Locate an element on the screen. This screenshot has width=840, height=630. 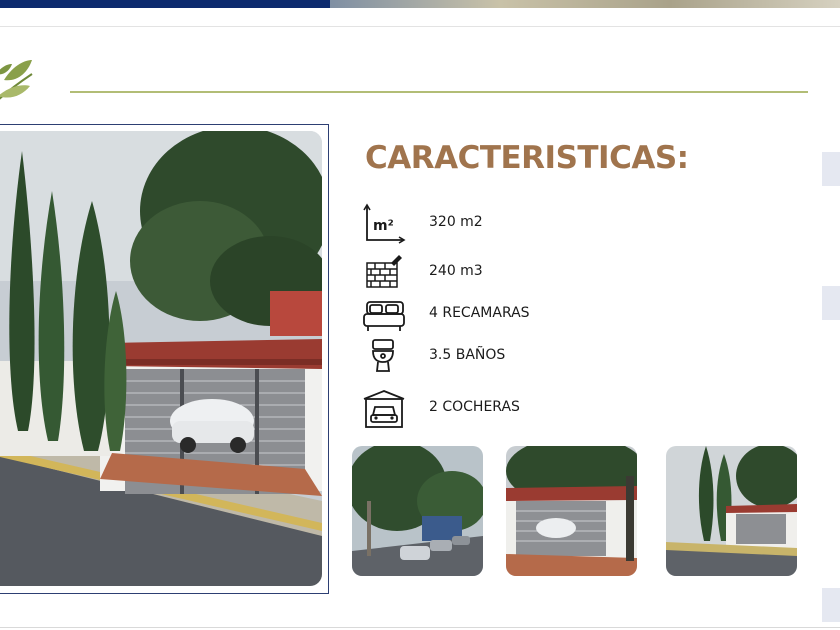
header-accent-line is located at coordinates (439, 92).